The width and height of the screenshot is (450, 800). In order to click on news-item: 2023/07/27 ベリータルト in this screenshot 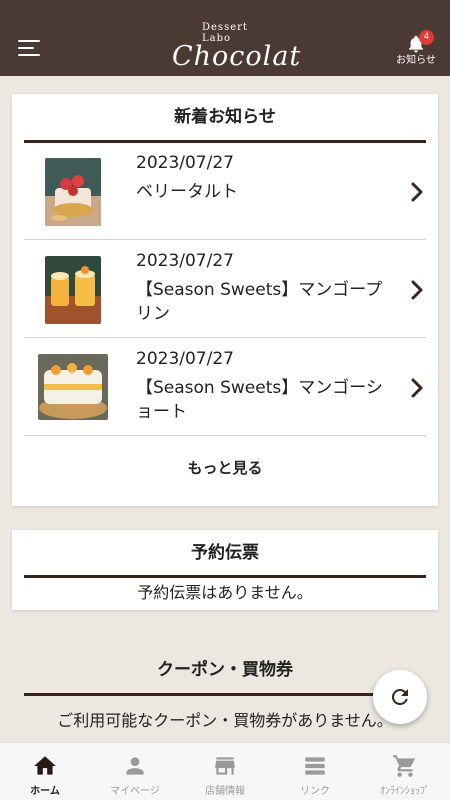, I will do `click(225, 191)`.